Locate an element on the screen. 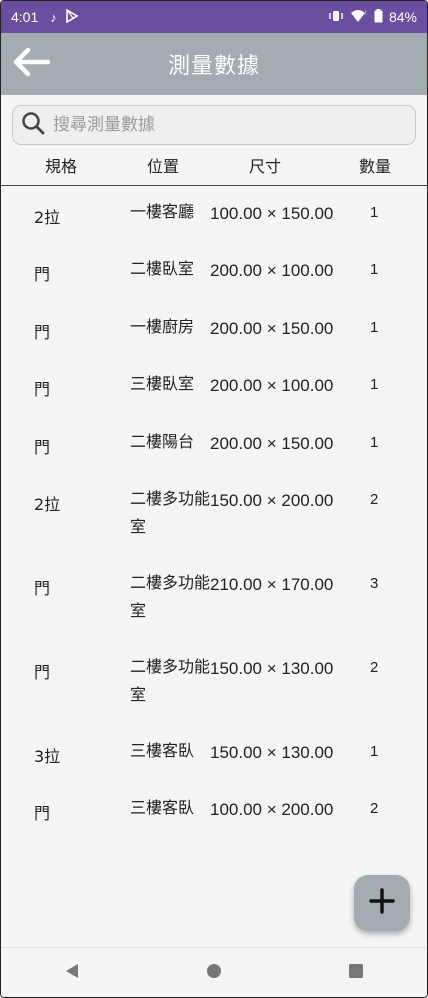 This screenshot has height=998, width=428. status-bar: 4:01 ♪ ! 84% is located at coordinates (214, 17).